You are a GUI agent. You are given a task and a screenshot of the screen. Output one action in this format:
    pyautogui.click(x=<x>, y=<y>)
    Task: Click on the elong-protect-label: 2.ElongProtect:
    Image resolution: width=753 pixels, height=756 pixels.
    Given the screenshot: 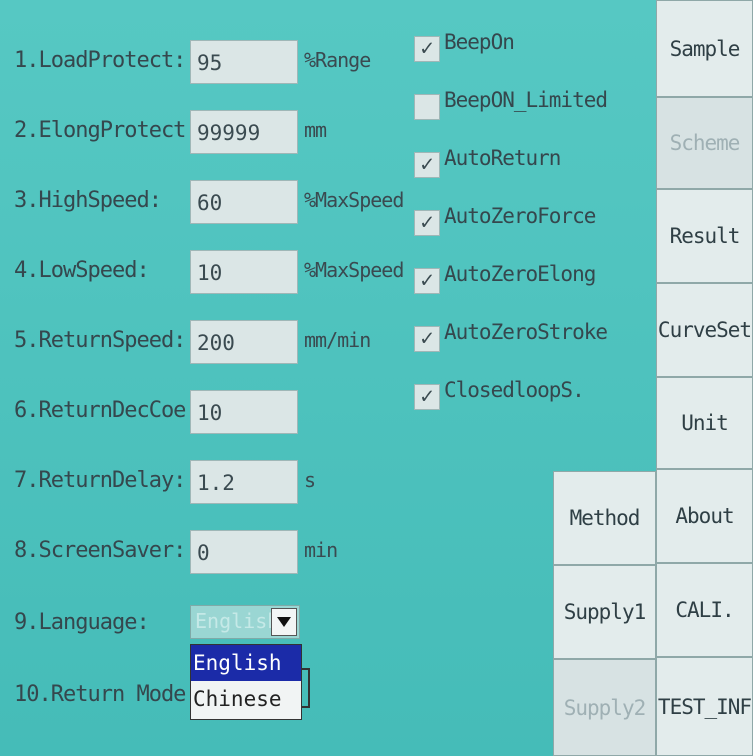 What is the action you would take?
    pyautogui.click(x=106, y=130)
    